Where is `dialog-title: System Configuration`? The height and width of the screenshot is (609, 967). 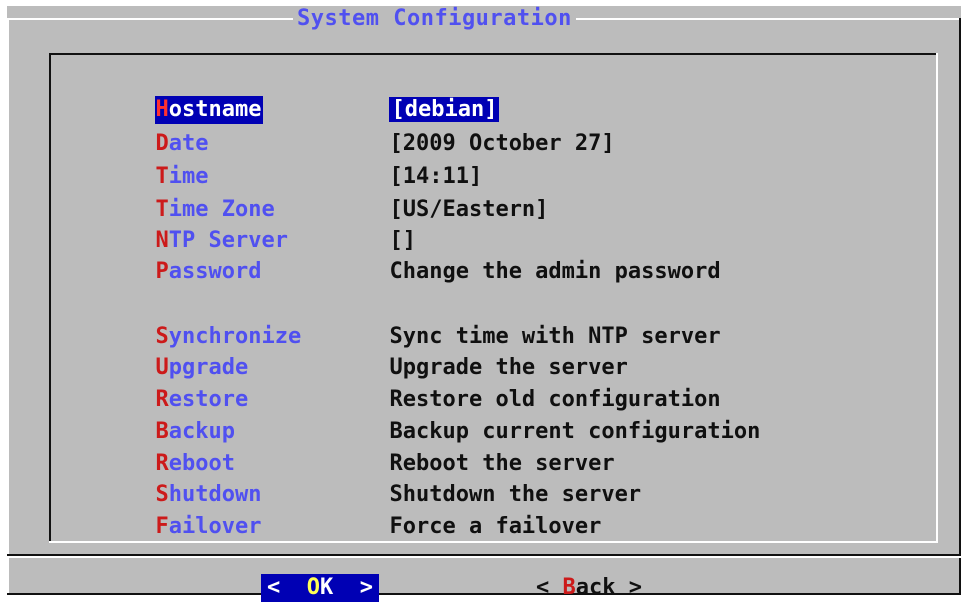 dialog-title: System Configuration is located at coordinates (434, 19).